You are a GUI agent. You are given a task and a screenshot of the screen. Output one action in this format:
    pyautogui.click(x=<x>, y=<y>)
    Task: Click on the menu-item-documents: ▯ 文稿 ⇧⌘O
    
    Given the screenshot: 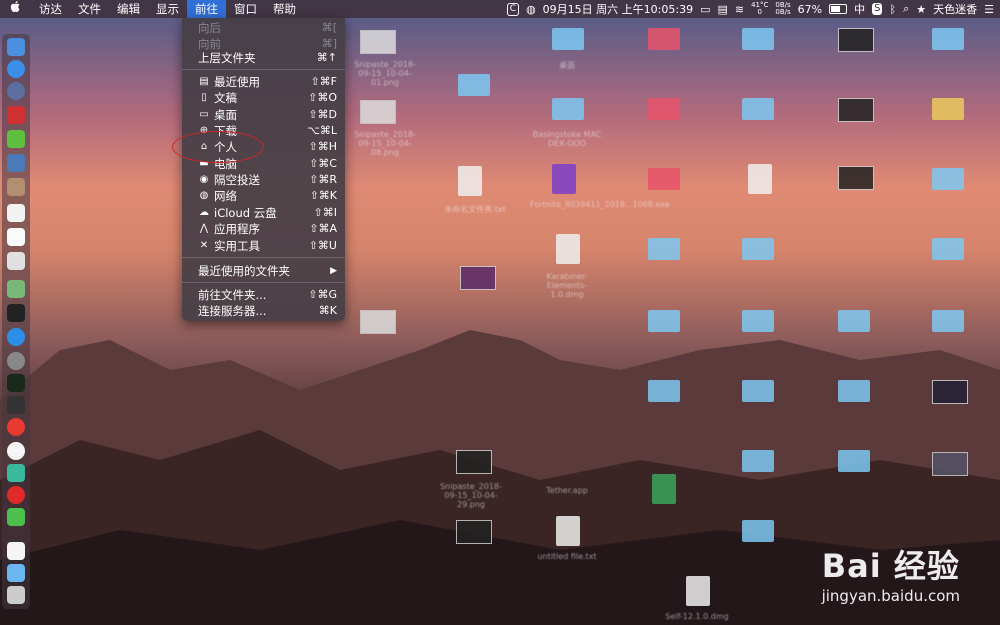 What is the action you would take?
    pyautogui.click(x=263, y=98)
    